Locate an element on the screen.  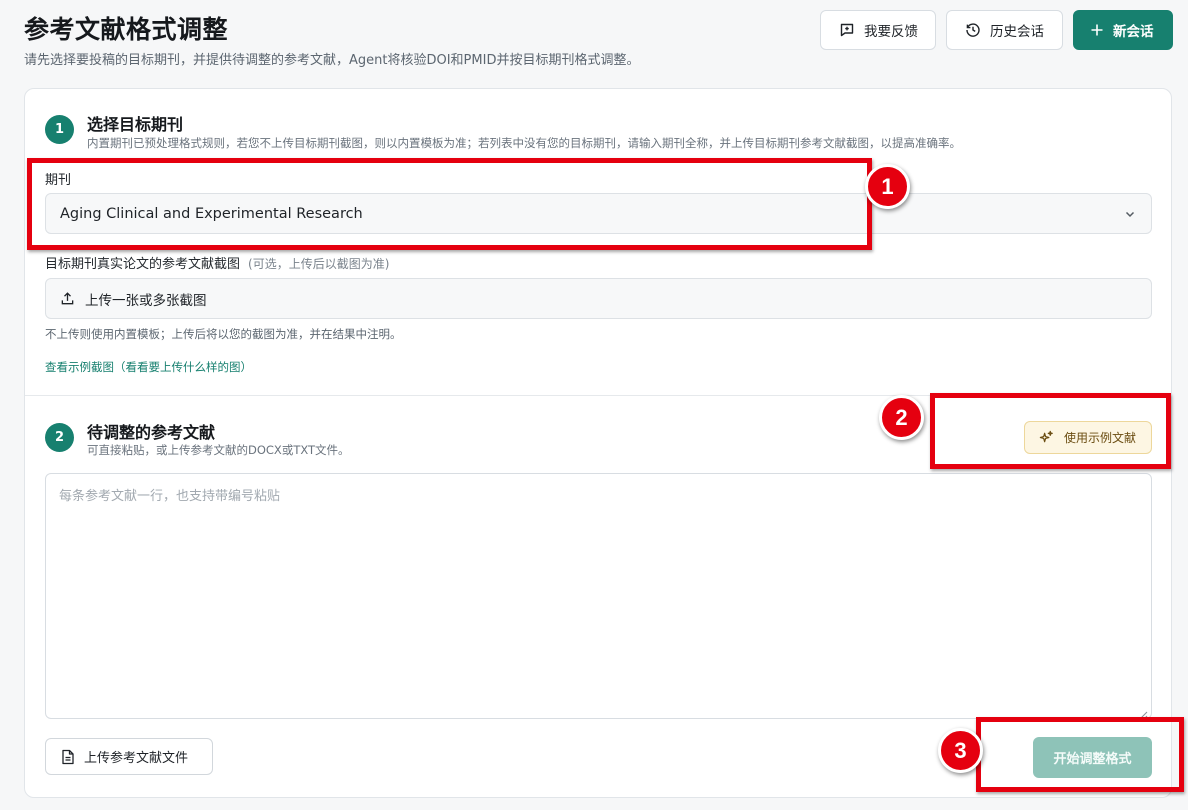
history-button: 历史会话 is located at coordinates (1004, 30).